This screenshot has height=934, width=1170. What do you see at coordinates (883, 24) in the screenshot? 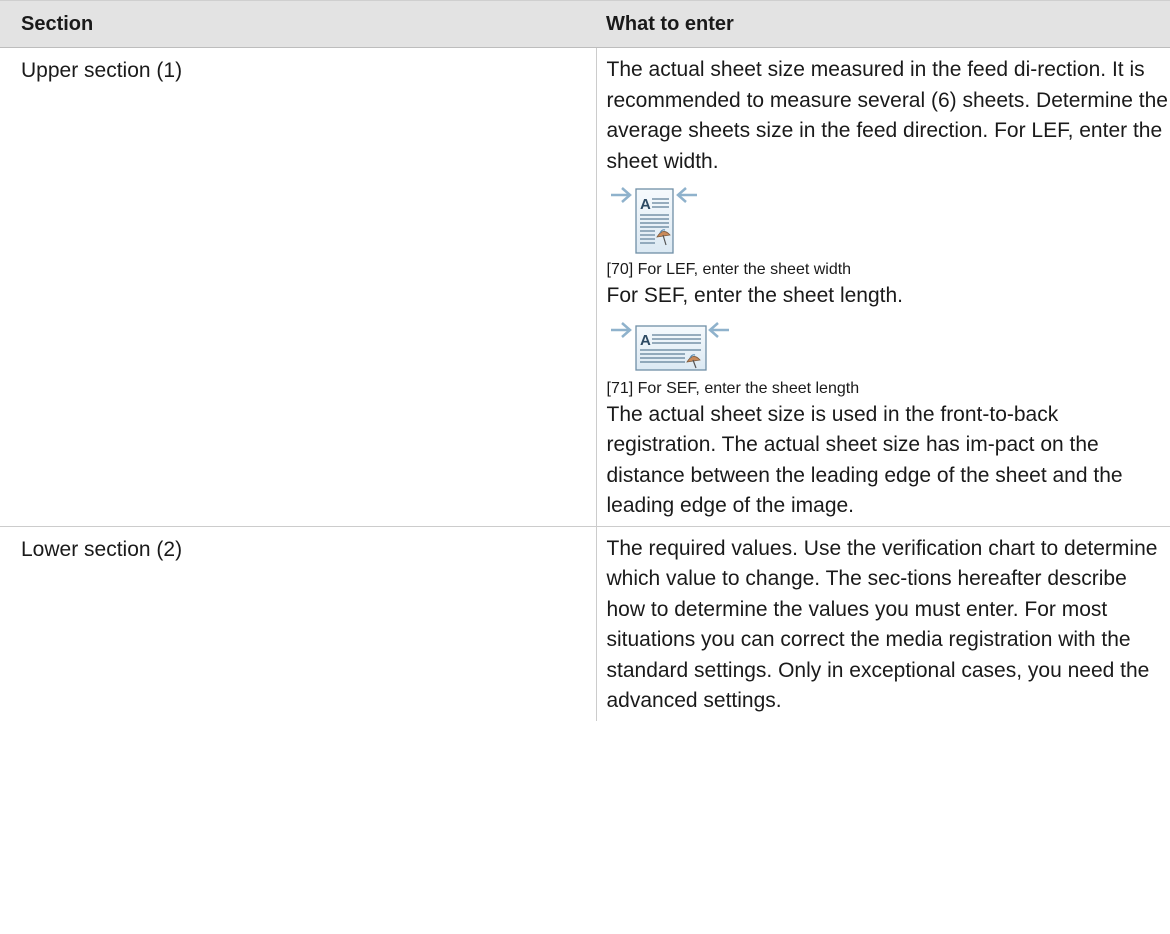
I see `header-what-to-enter: What to enter` at bounding box center [883, 24].